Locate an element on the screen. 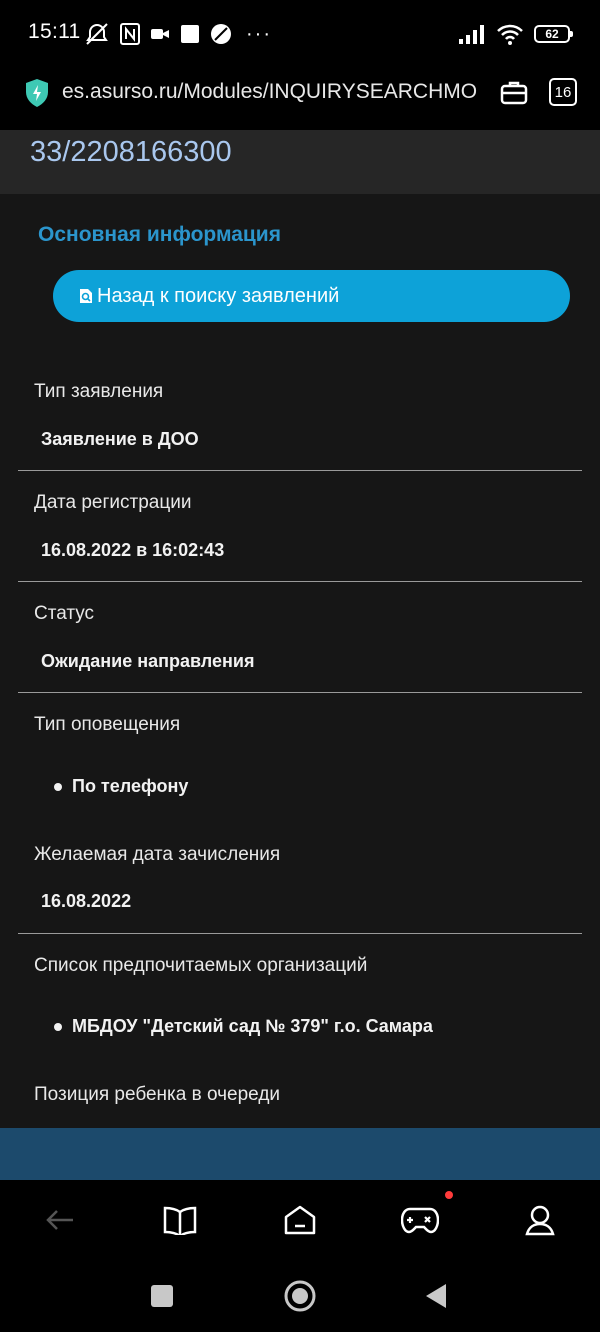 This screenshot has height=1332, width=600. field-label-desired-date: Желаемая дата зачисления is located at coordinates (157, 854).